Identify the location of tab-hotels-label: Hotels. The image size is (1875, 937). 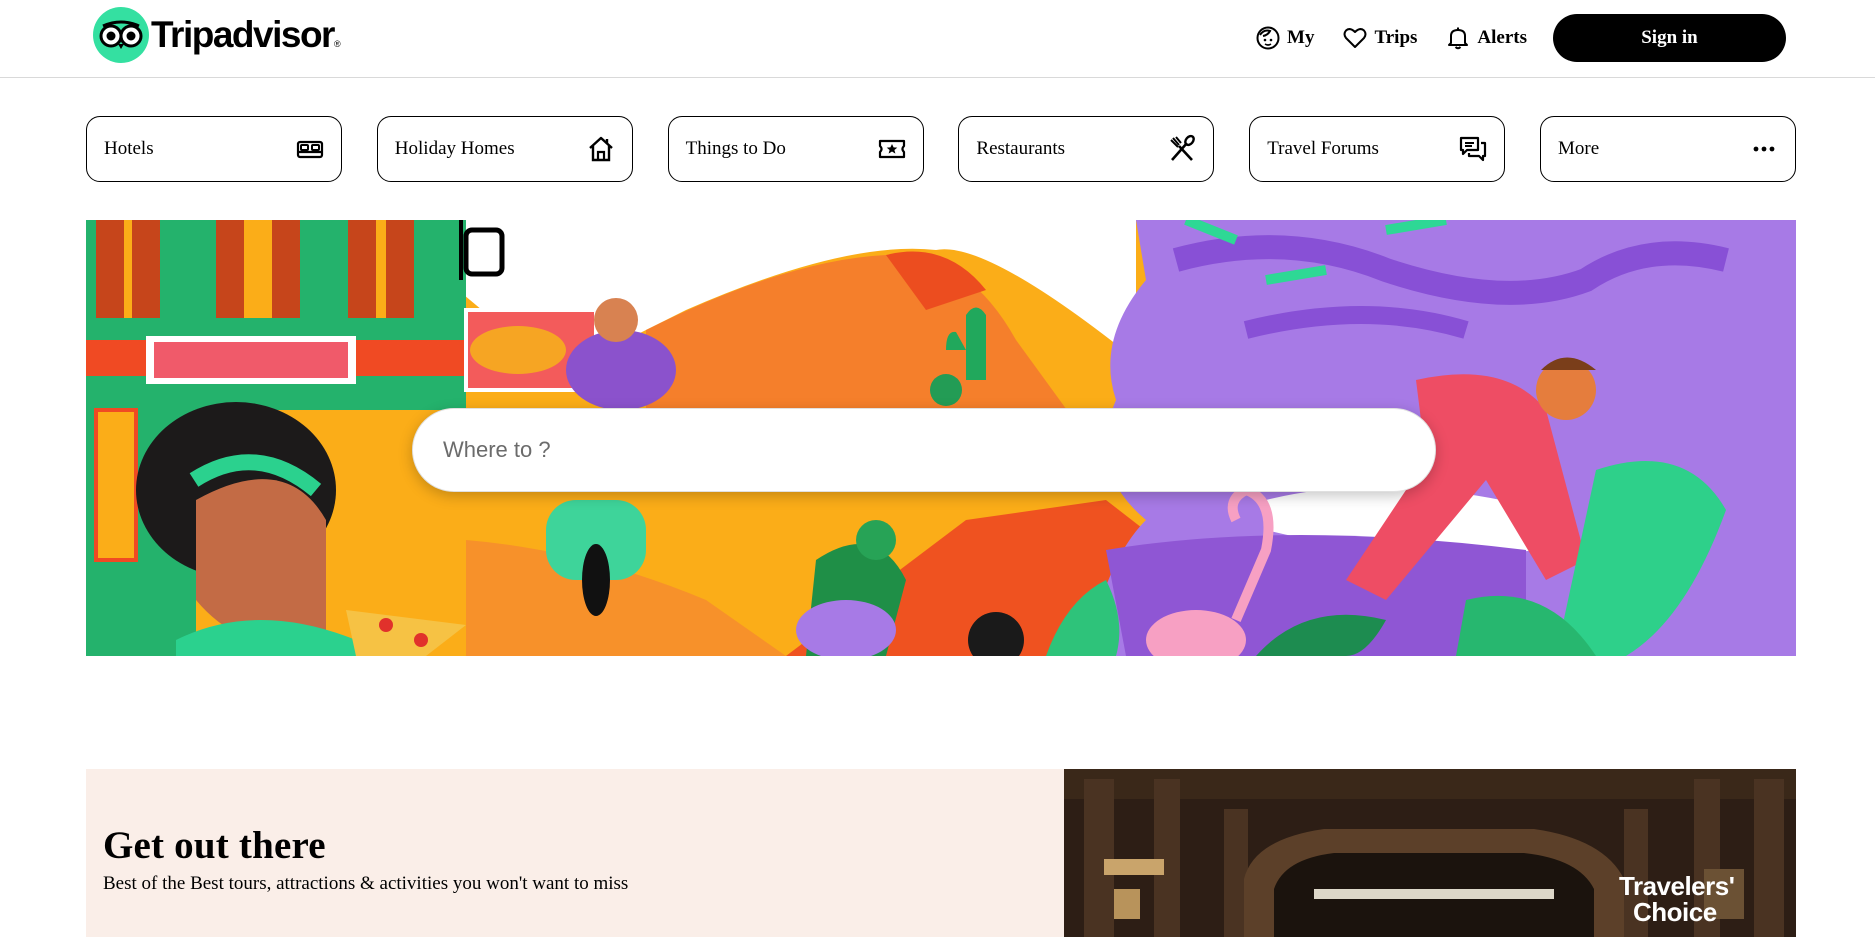
(129, 148).